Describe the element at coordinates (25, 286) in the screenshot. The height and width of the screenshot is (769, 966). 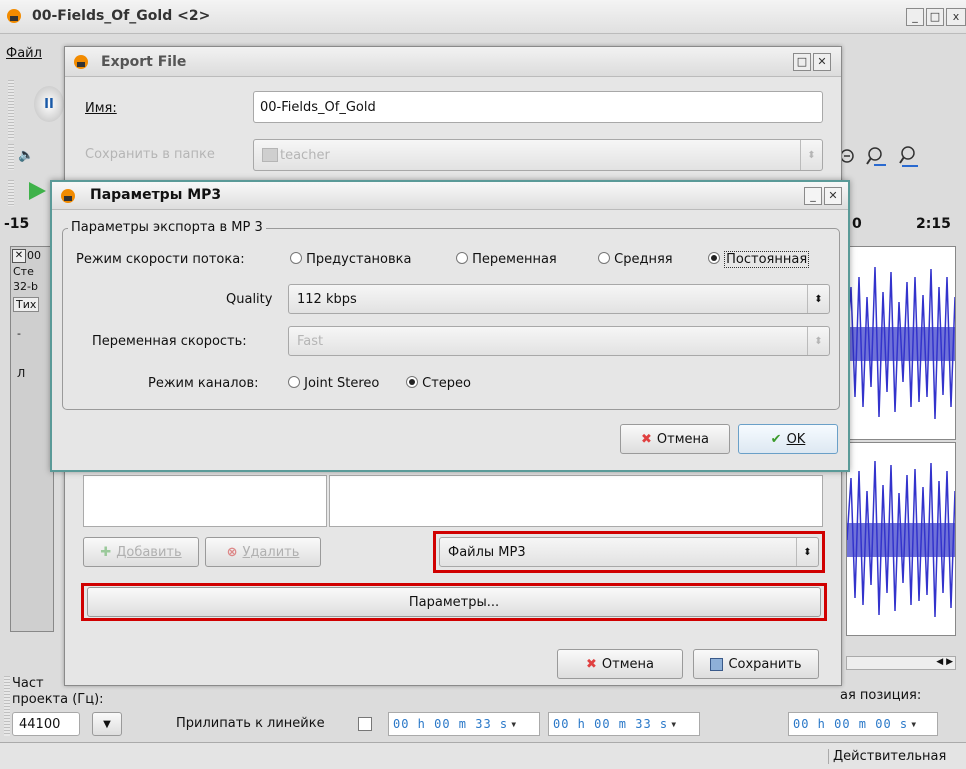
I see `track-label-2: 32-b` at that location.